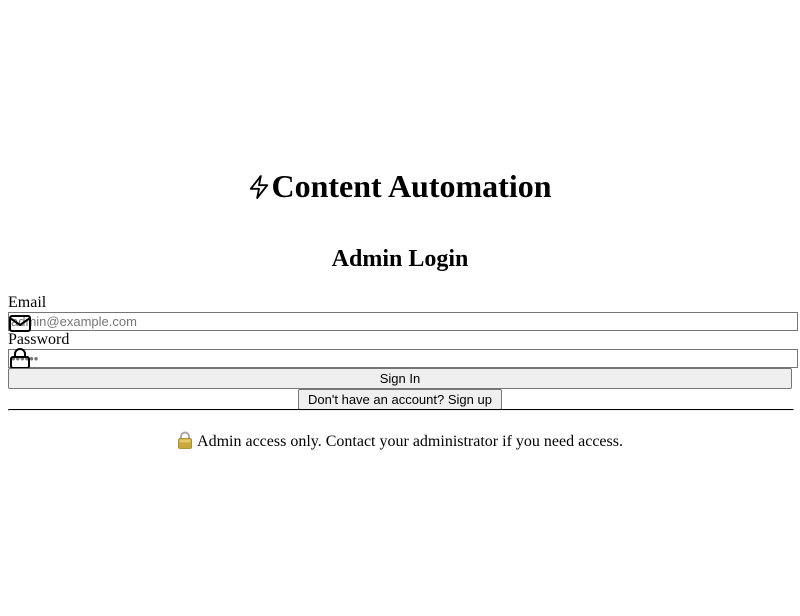  What do you see at coordinates (259, 187) in the screenshot?
I see `lightning-bolt-icon` at bounding box center [259, 187].